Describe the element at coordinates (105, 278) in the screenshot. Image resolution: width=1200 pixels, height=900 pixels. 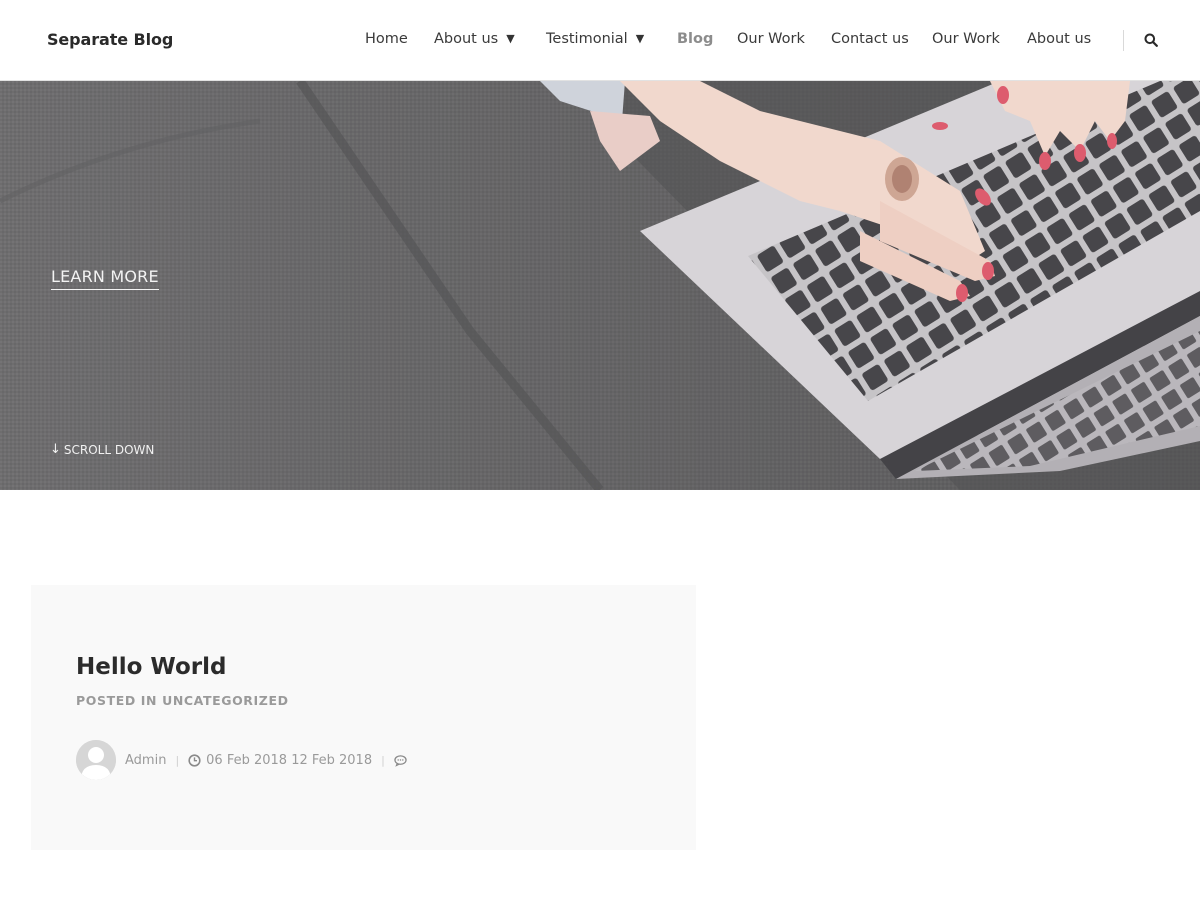
I see `learn-more-link: LEARN MORE` at that location.